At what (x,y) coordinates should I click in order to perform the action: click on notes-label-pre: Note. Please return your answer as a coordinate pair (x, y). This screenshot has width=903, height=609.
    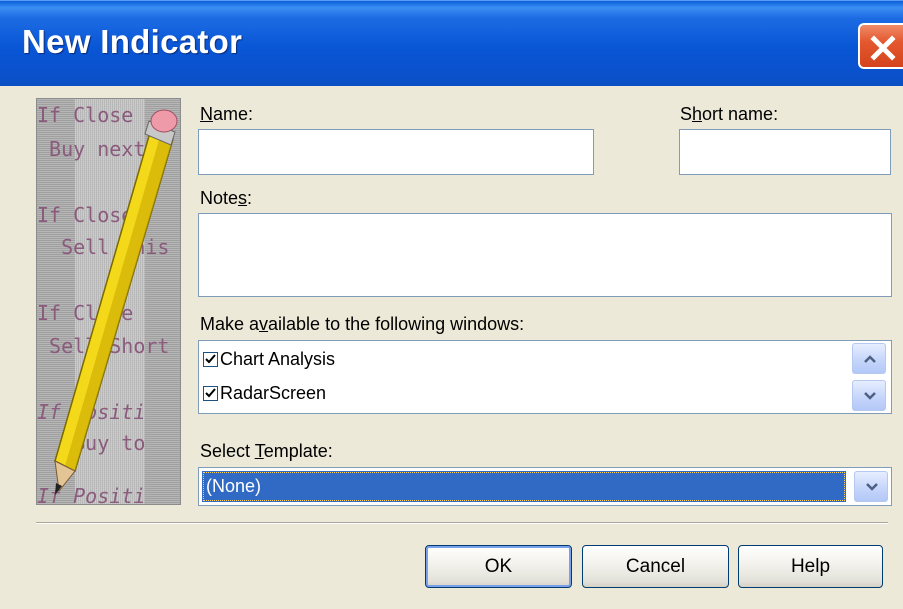
    Looking at the image, I should click on (219, 198).